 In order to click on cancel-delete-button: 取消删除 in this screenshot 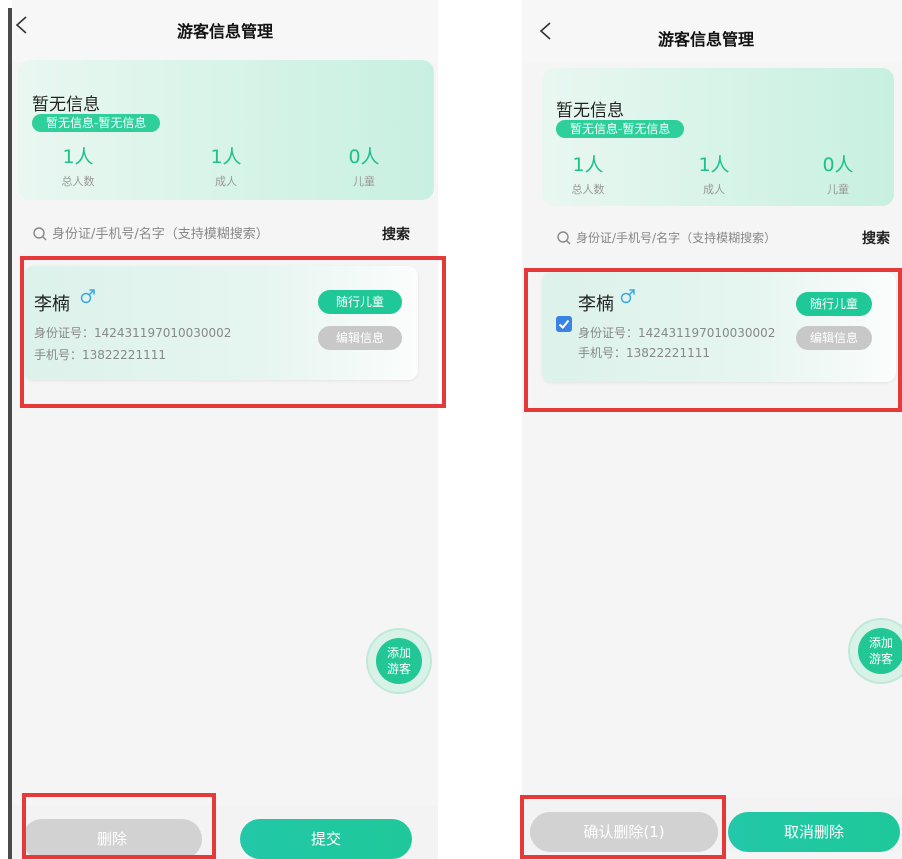, I will do `click(814, 832)`.